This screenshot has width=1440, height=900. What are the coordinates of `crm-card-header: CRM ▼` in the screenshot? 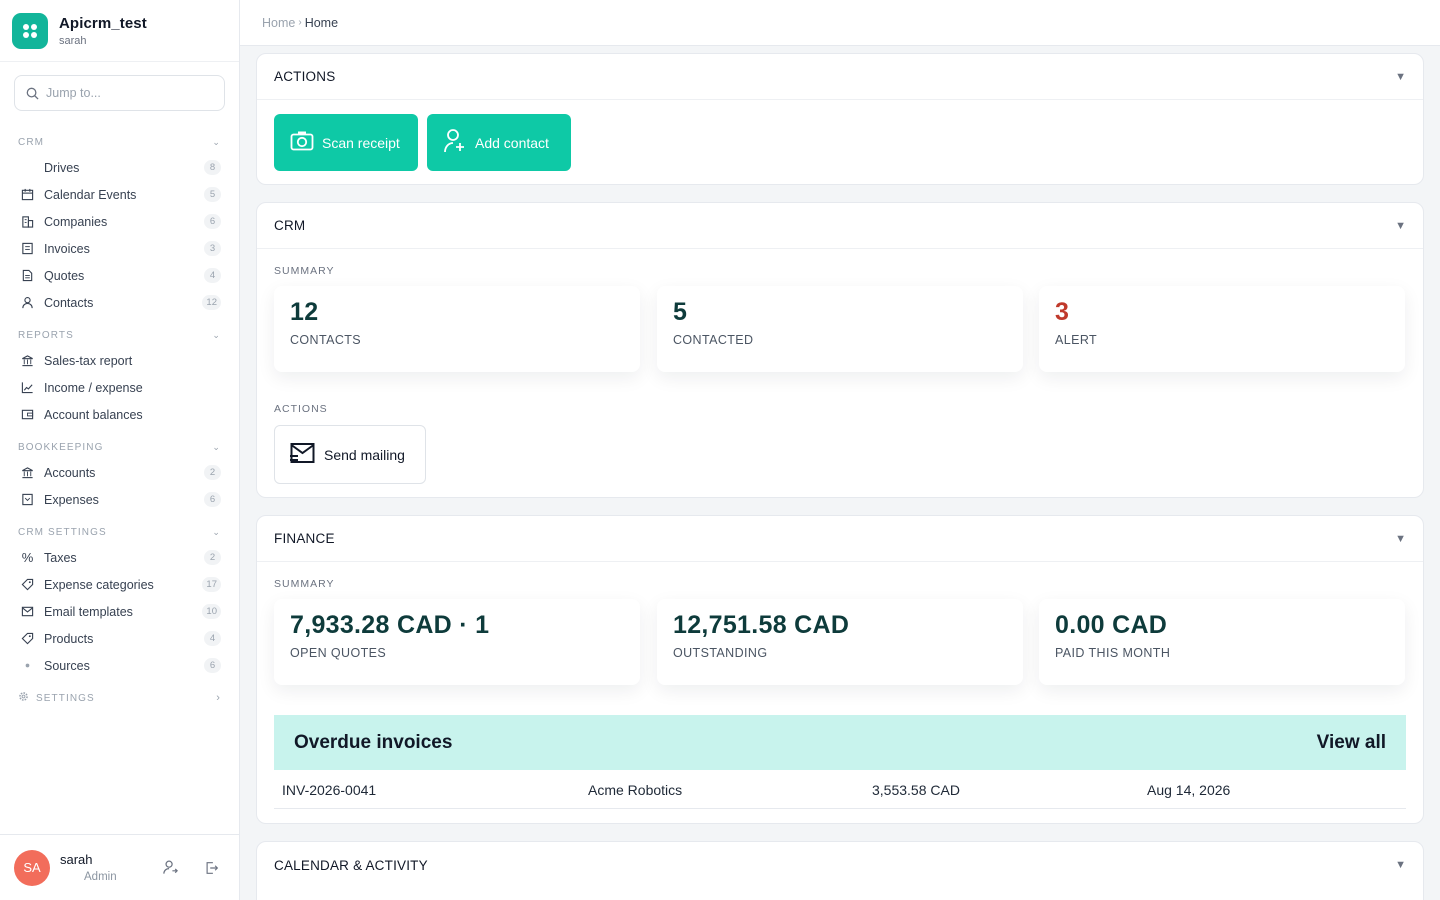 It's located at (840, 226).